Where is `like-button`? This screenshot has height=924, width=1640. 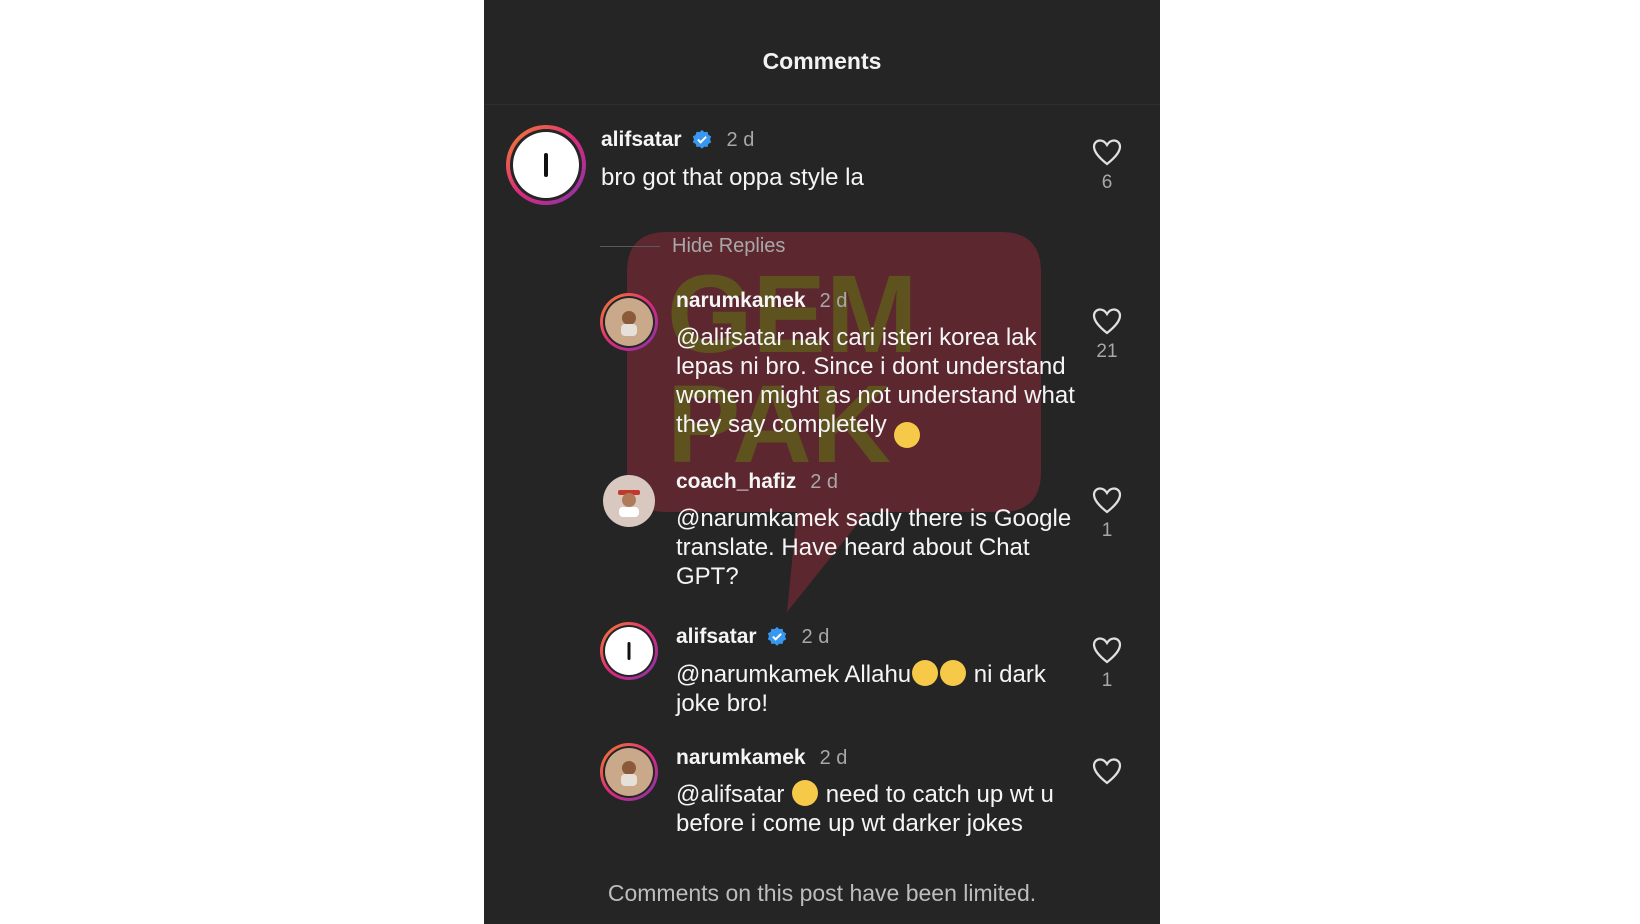 like-button is located at coordinates (1107, 771).